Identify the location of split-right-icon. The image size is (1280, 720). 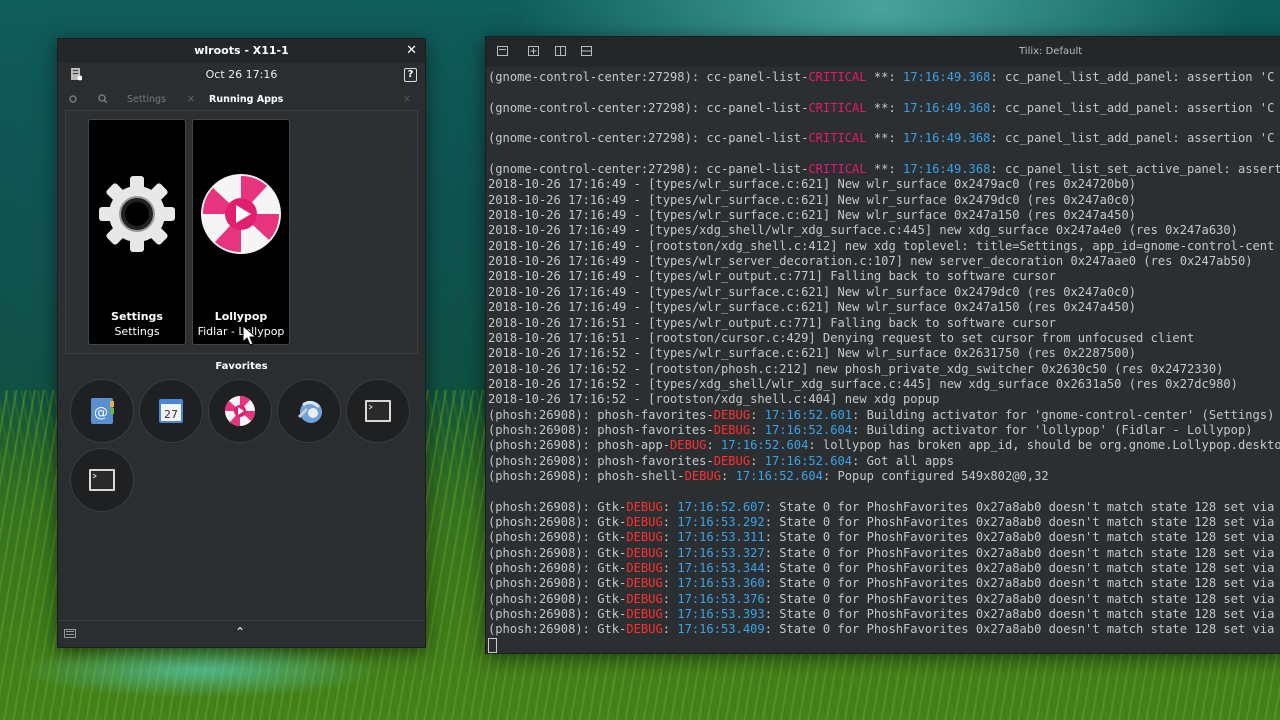
(560, 51).